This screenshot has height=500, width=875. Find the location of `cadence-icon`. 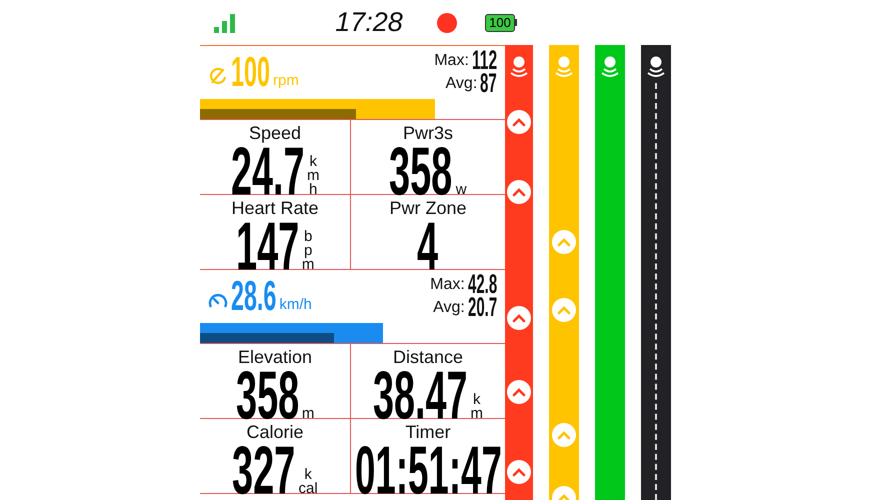

cadence-icon is located at coordinates (218, 76).